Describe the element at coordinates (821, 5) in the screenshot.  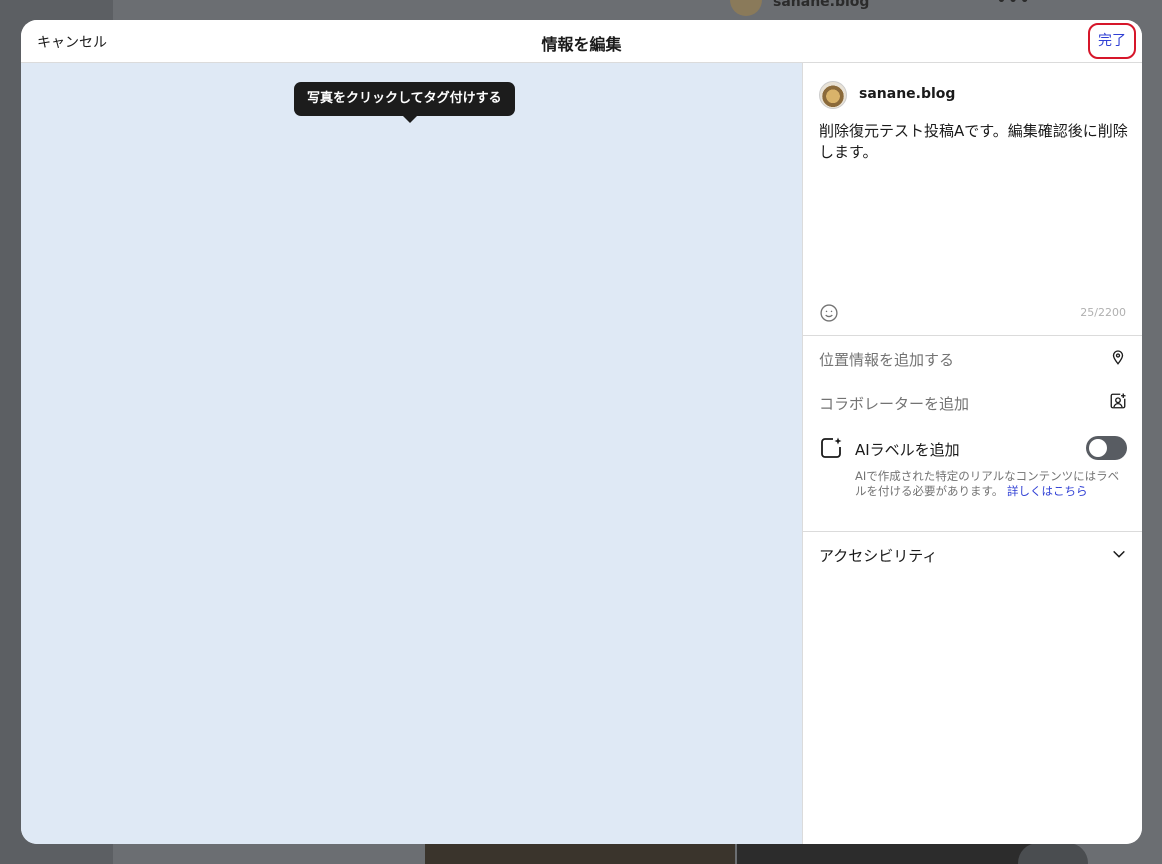
I see `background-username: sanane.blog` at that location.